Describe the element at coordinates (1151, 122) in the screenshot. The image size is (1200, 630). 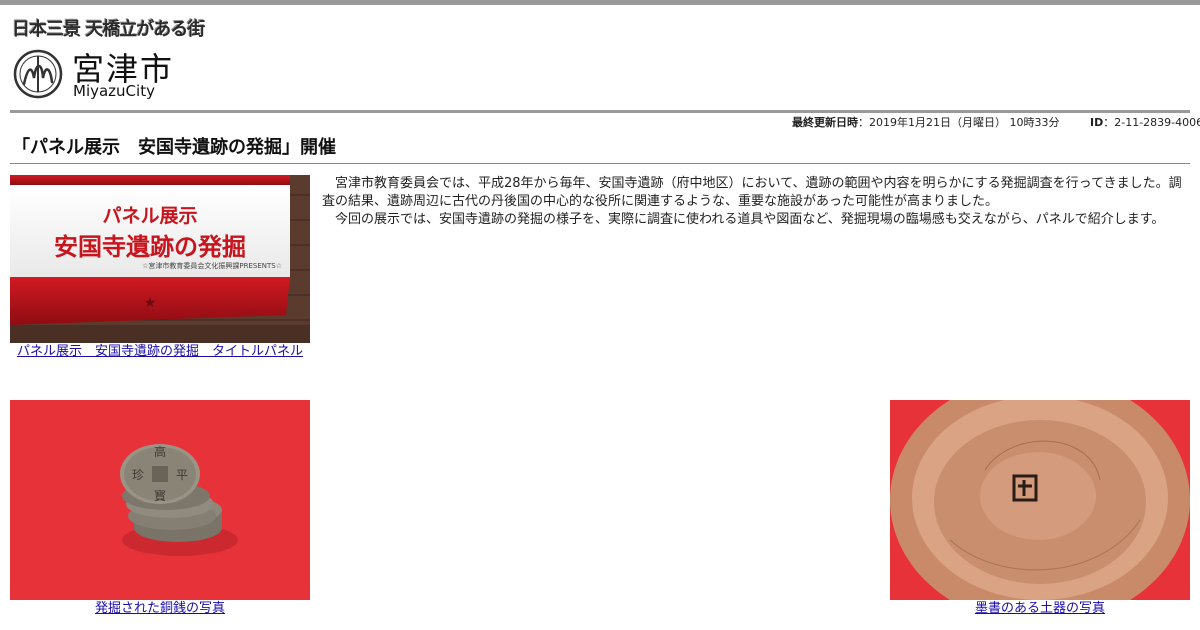
I see `page-id-value: ：2-11-2839-4006` at that location.